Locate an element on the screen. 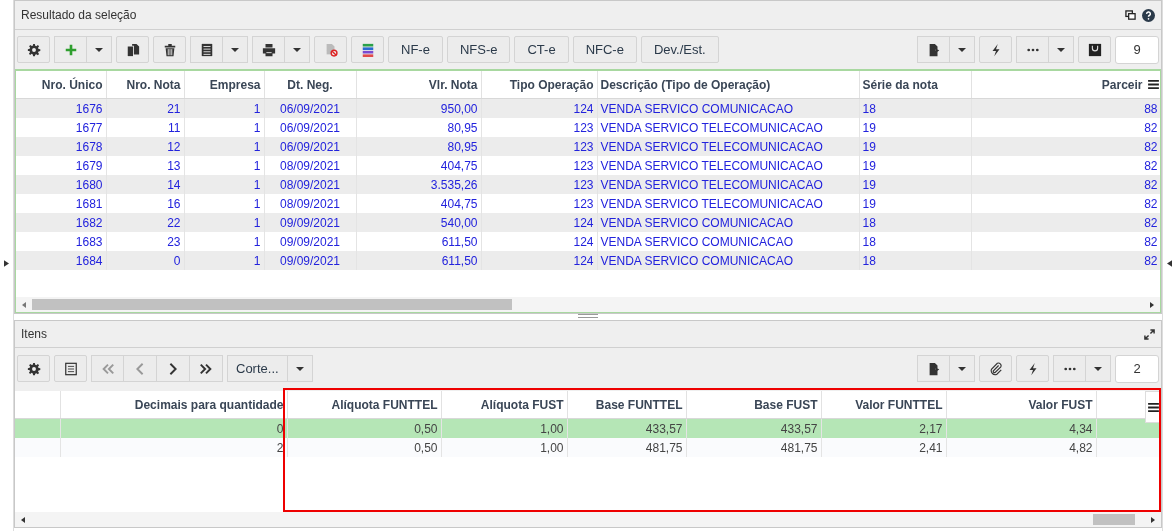 The width and height of the screenshot is (1176, 531). form-view-button is located at coordinates (70, 368).